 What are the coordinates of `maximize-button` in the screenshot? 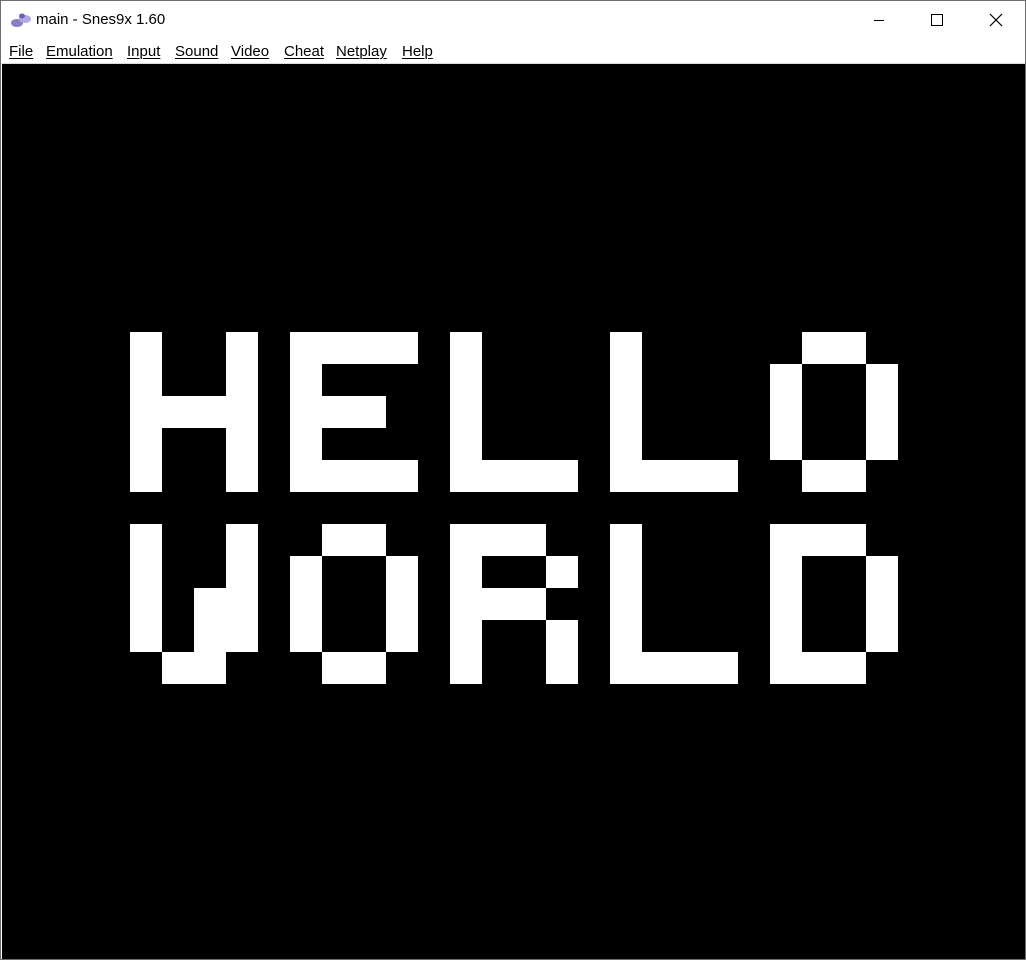 It's located at (937, 20).